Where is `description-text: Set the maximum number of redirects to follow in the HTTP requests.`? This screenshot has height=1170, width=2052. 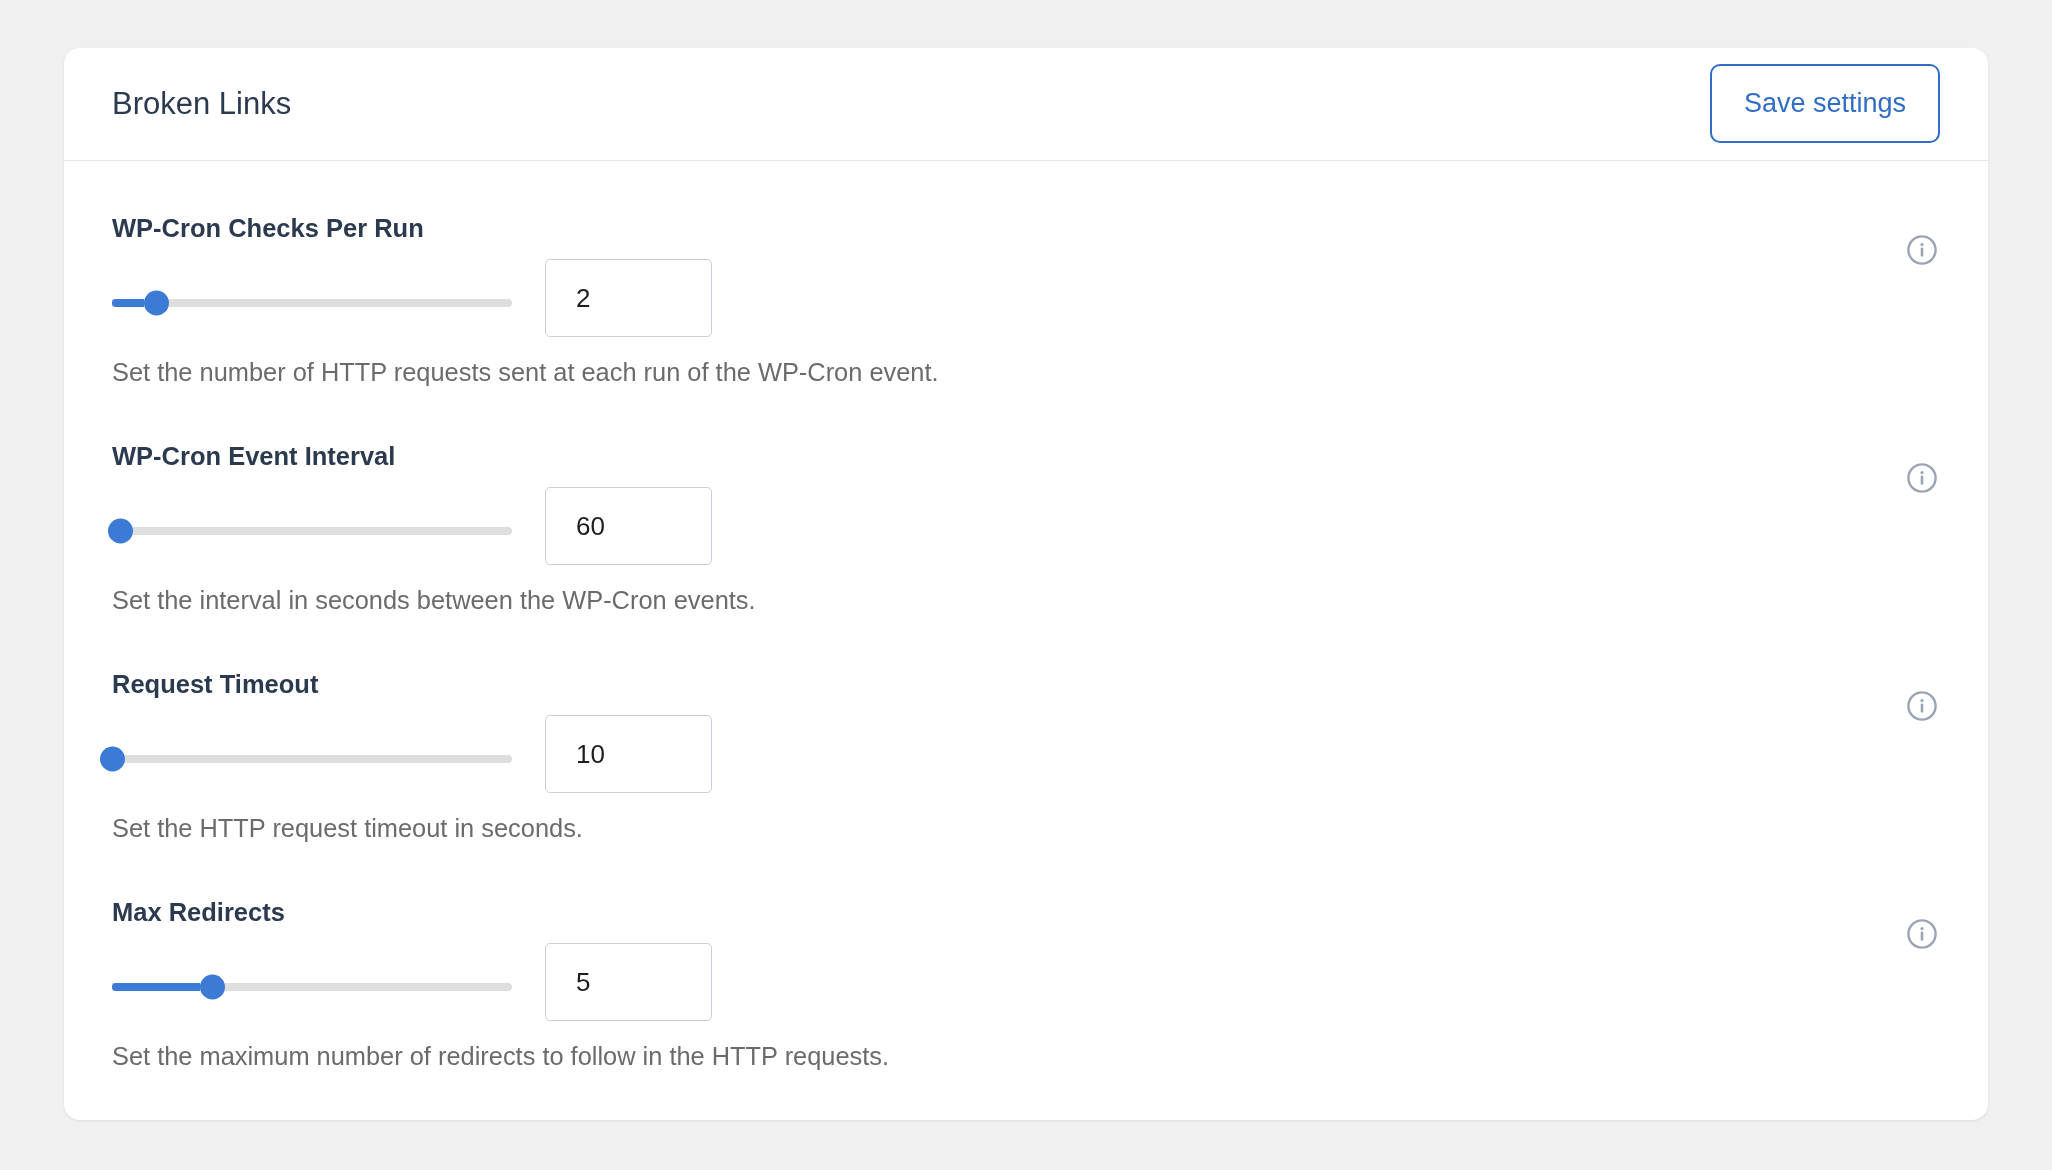 description-text: Set the maximum number of redirects to follow in the HTTP requests. is located at coordinates (501, 1056).